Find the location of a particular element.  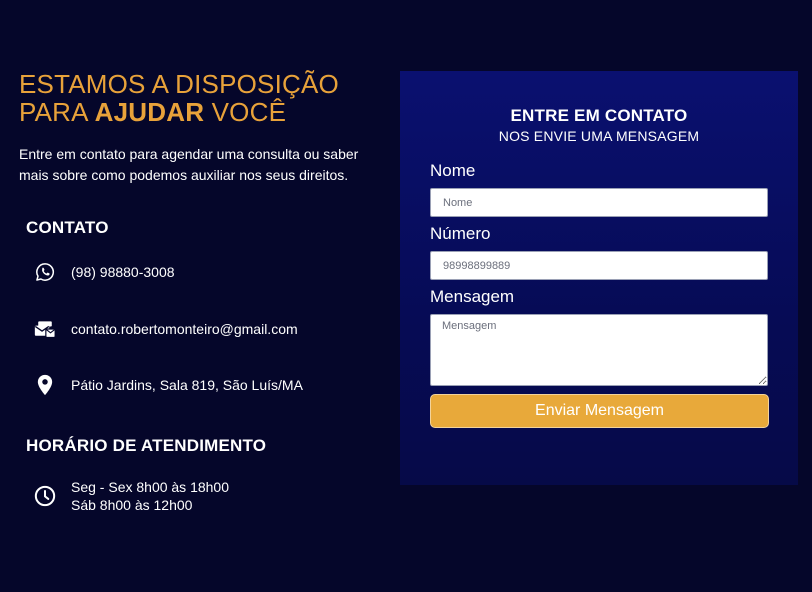

number-label: Número is located at coordinates (460, 233).